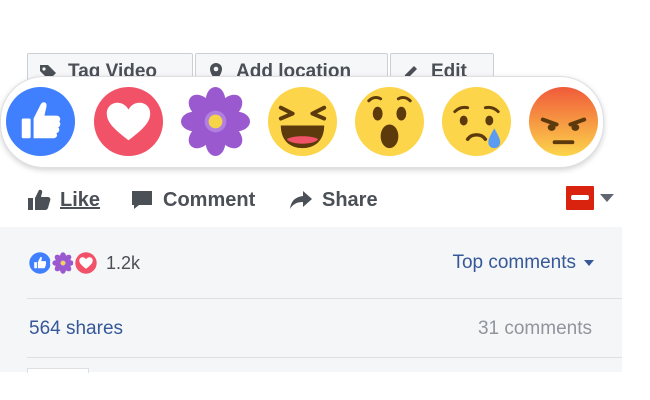 This screenshot has width=650, height=400. What do you see at coordinates (142, 200) in the screenshot?
I see `comment-icon` at bounding box center [142, 200].